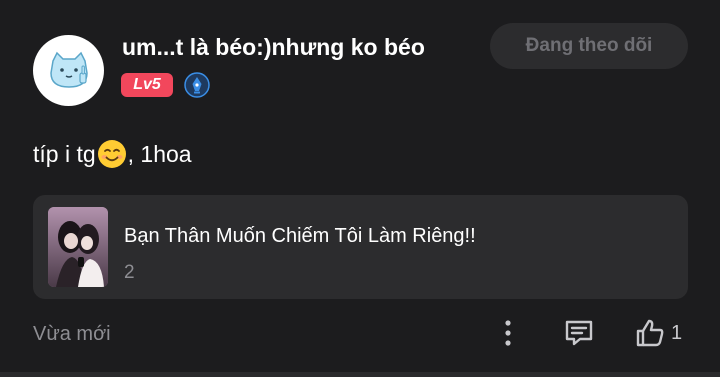  Describe the element at coordinates (300, 236) in the screenshot. I see `story-title: Bạn Thân Muốn Chiếm Tôi Làm Riêng!!` at that location.